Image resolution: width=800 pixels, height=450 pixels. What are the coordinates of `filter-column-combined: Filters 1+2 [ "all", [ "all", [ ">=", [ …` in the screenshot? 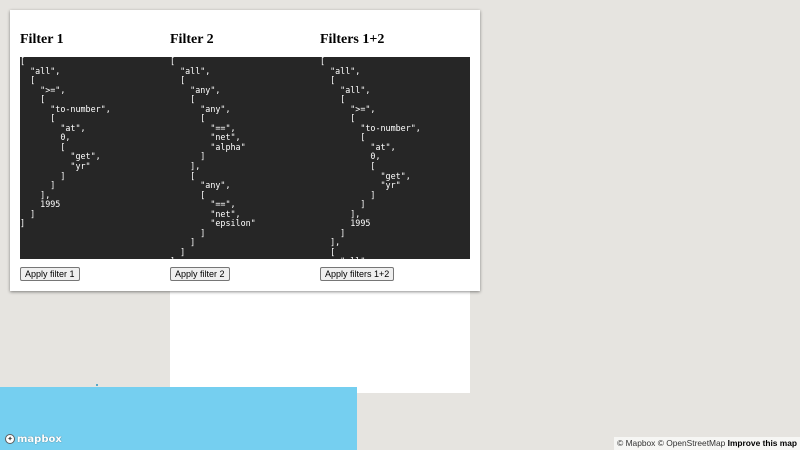 It's located at (395, 150).